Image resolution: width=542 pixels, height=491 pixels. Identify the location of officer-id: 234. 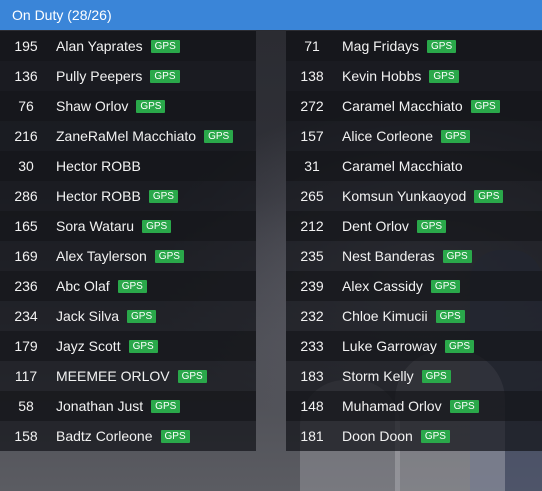
(26, 316).